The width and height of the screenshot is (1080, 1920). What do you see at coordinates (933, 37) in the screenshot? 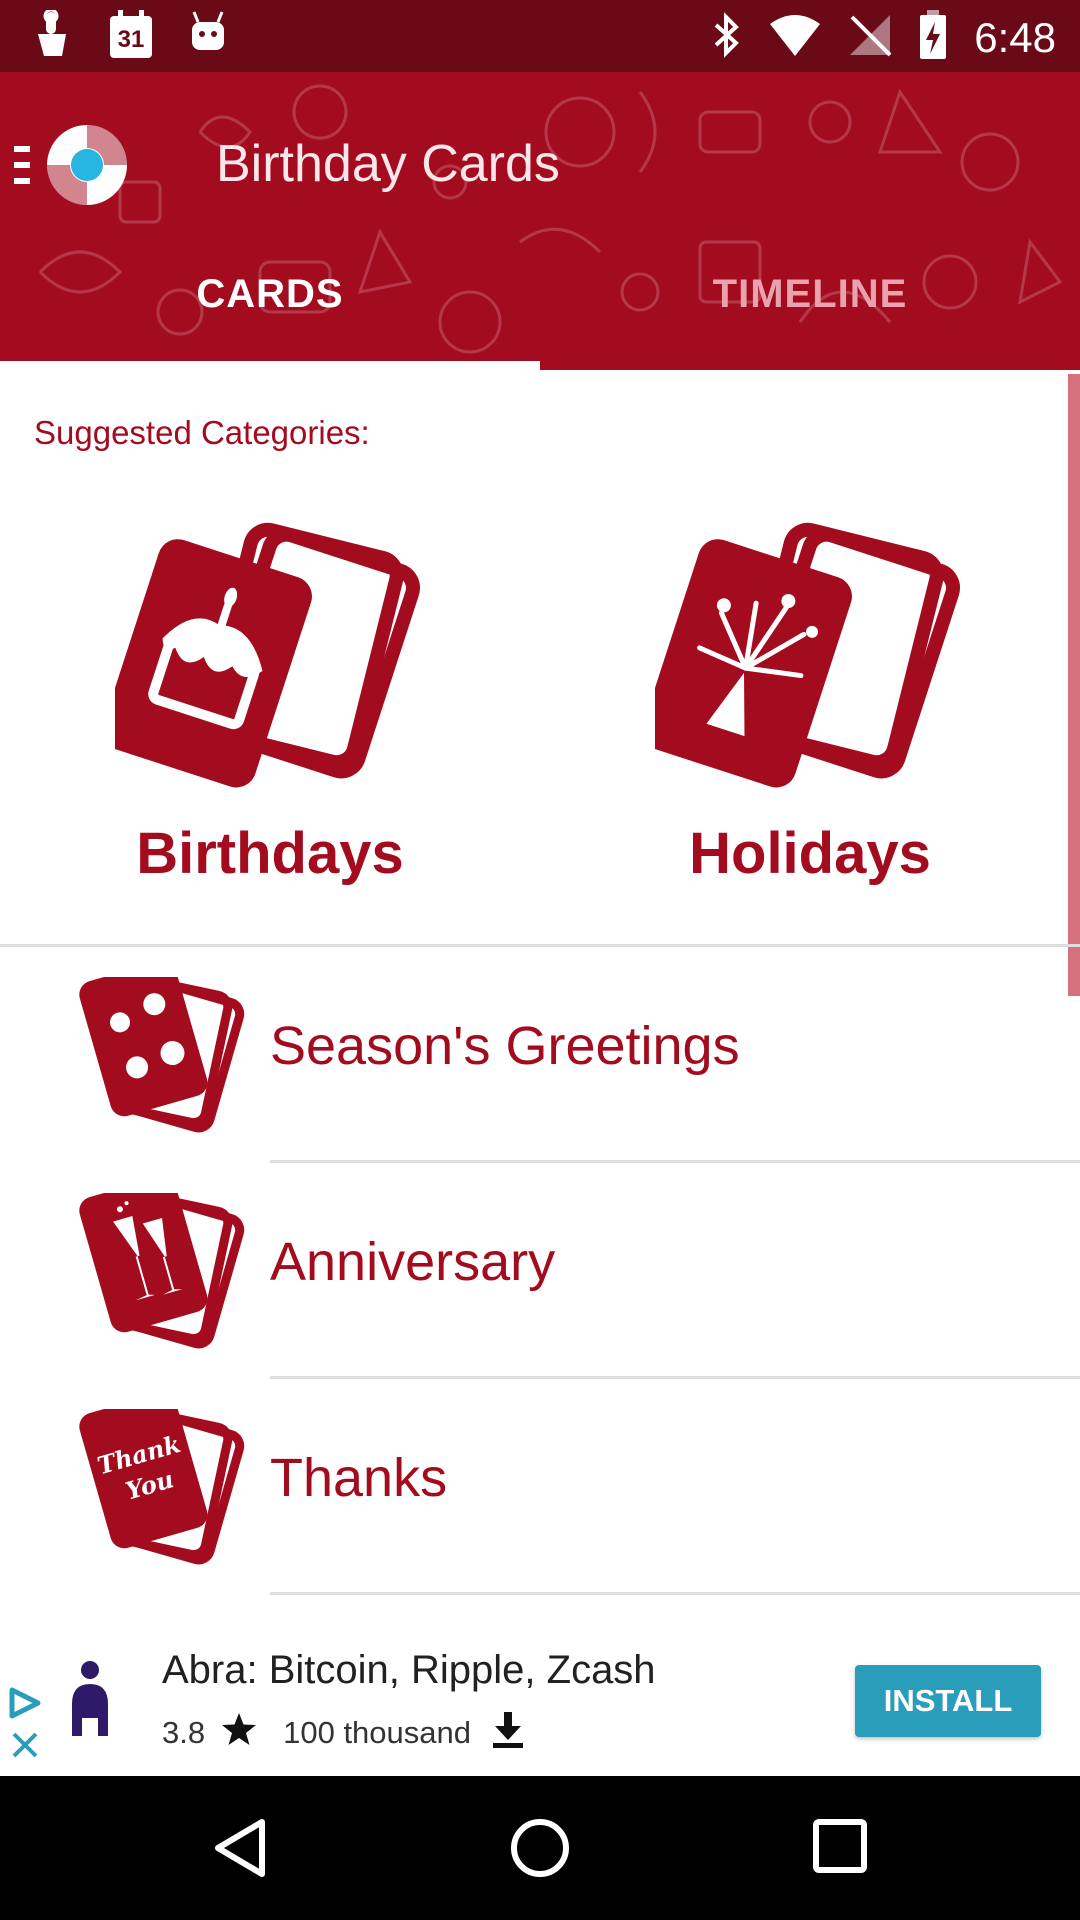
I see `battery-charging-icon` at bounding box center [933, 37].